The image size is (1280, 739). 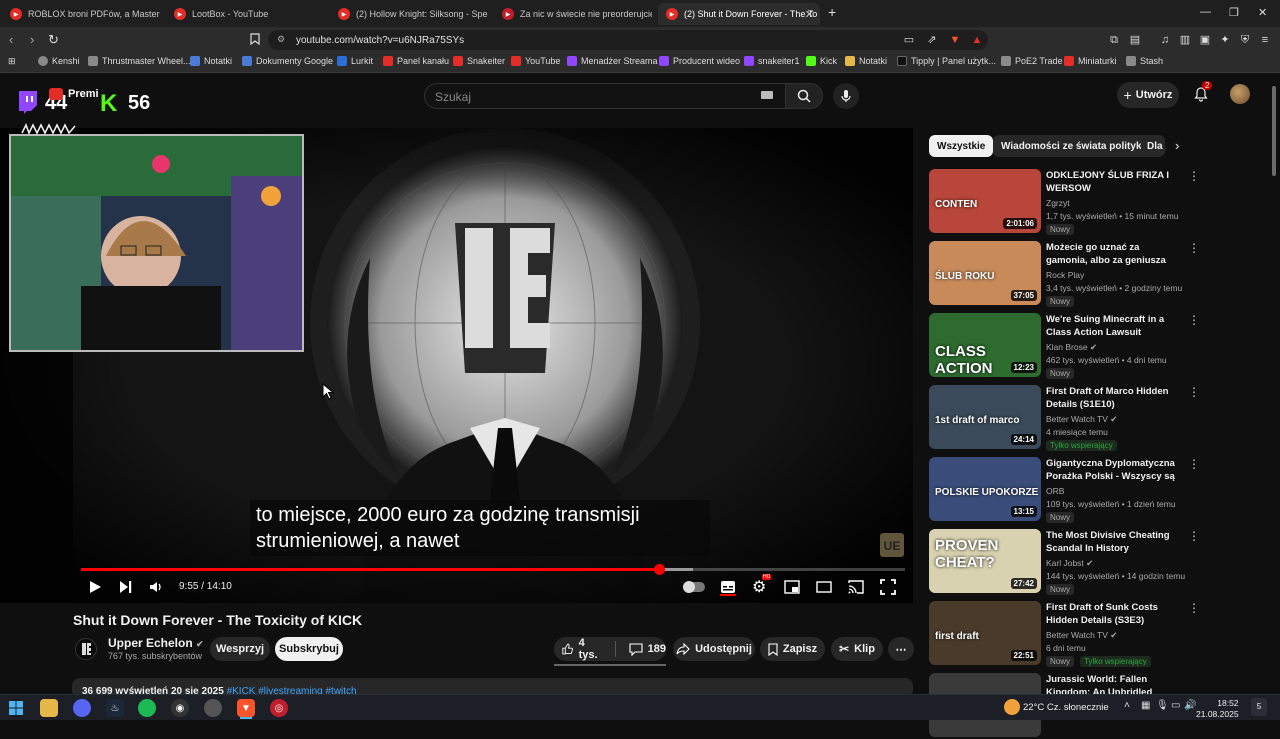 I want to click on ai-icon: ✦, so click(x=1225, y=40).